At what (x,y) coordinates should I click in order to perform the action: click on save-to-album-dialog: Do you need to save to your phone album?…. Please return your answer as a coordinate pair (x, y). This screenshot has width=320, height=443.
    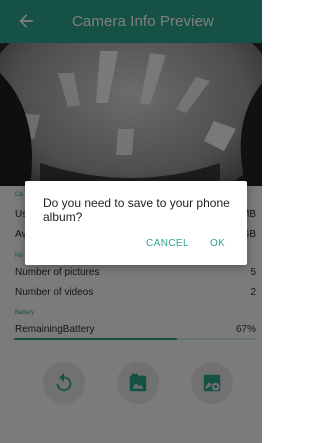
    Looking at the image, I should click on (136, 223).